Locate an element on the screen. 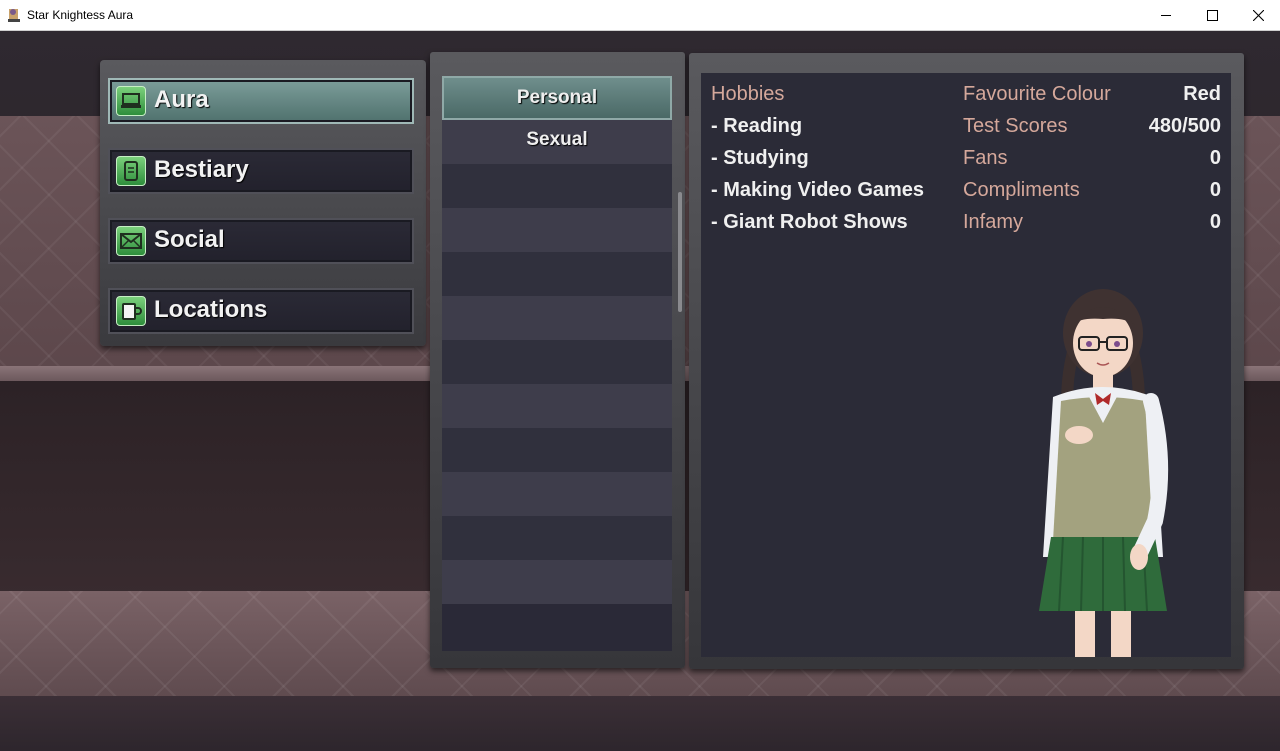  category-item-sexual: Sexual is located at coordinates (557, 142).